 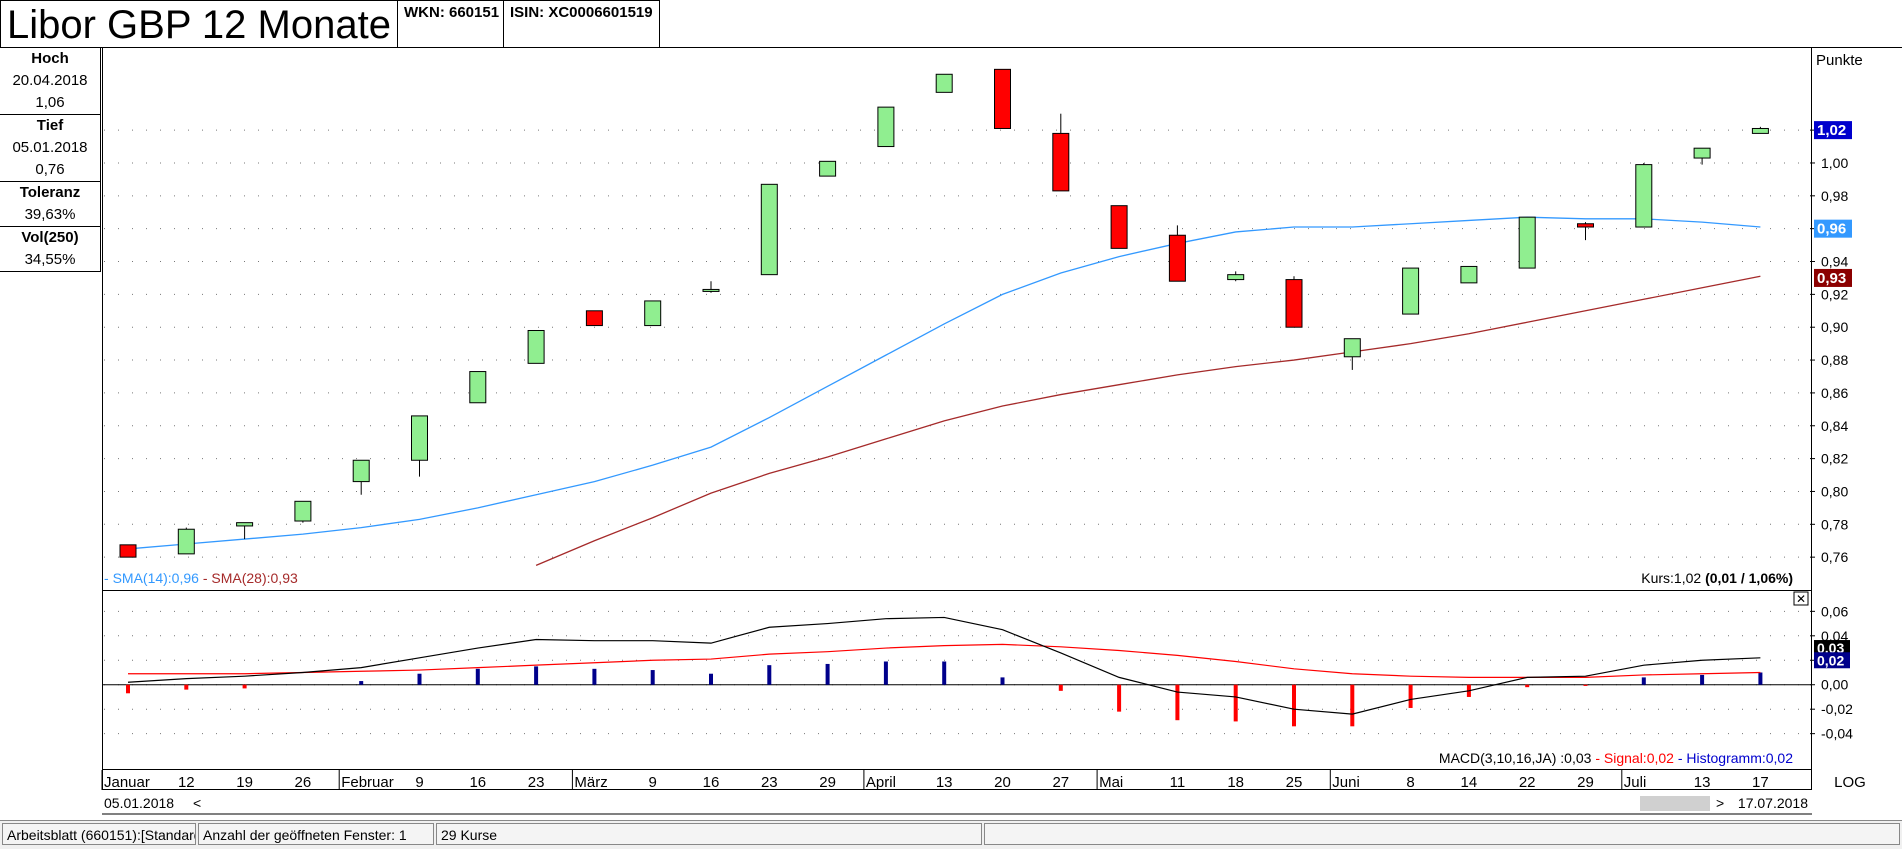 What do you see at coordinates (186, 782) in the screenshot?
I see `x-tick-label: 12` at bounding box center [186, 782].